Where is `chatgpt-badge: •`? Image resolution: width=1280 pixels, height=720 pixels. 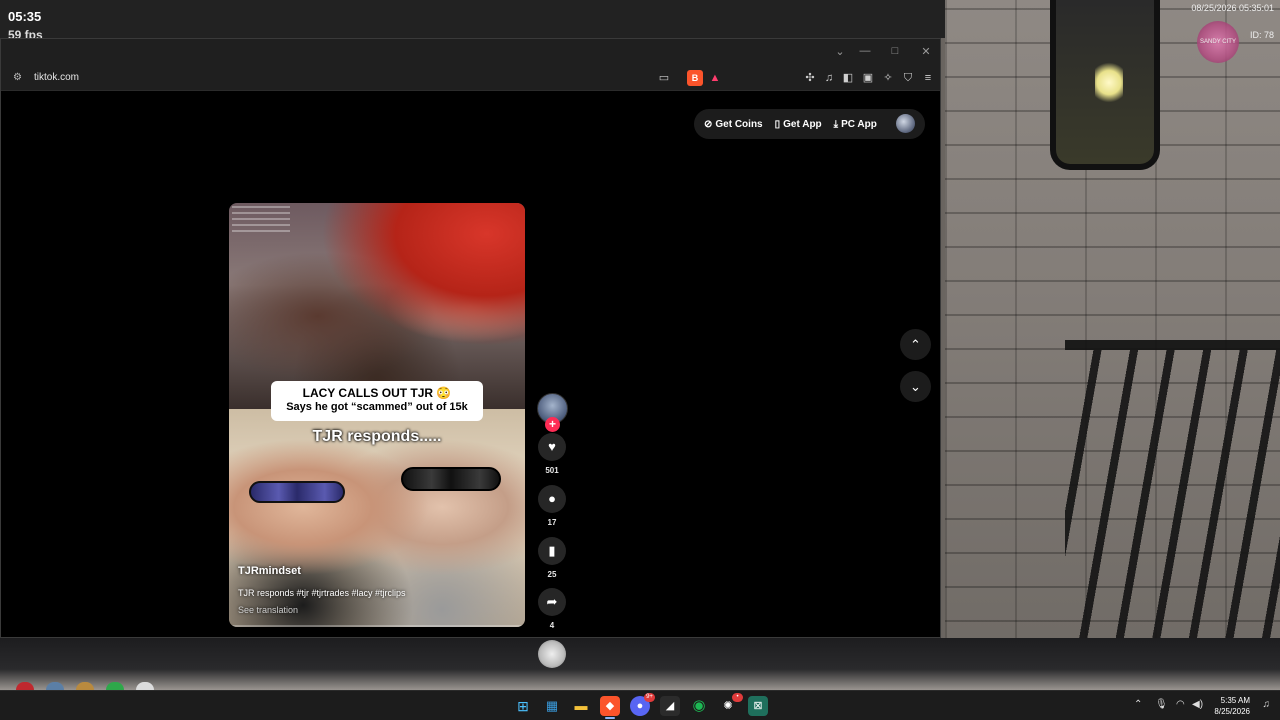 chatgpt-badge: • is located at coordinates (737, 697).